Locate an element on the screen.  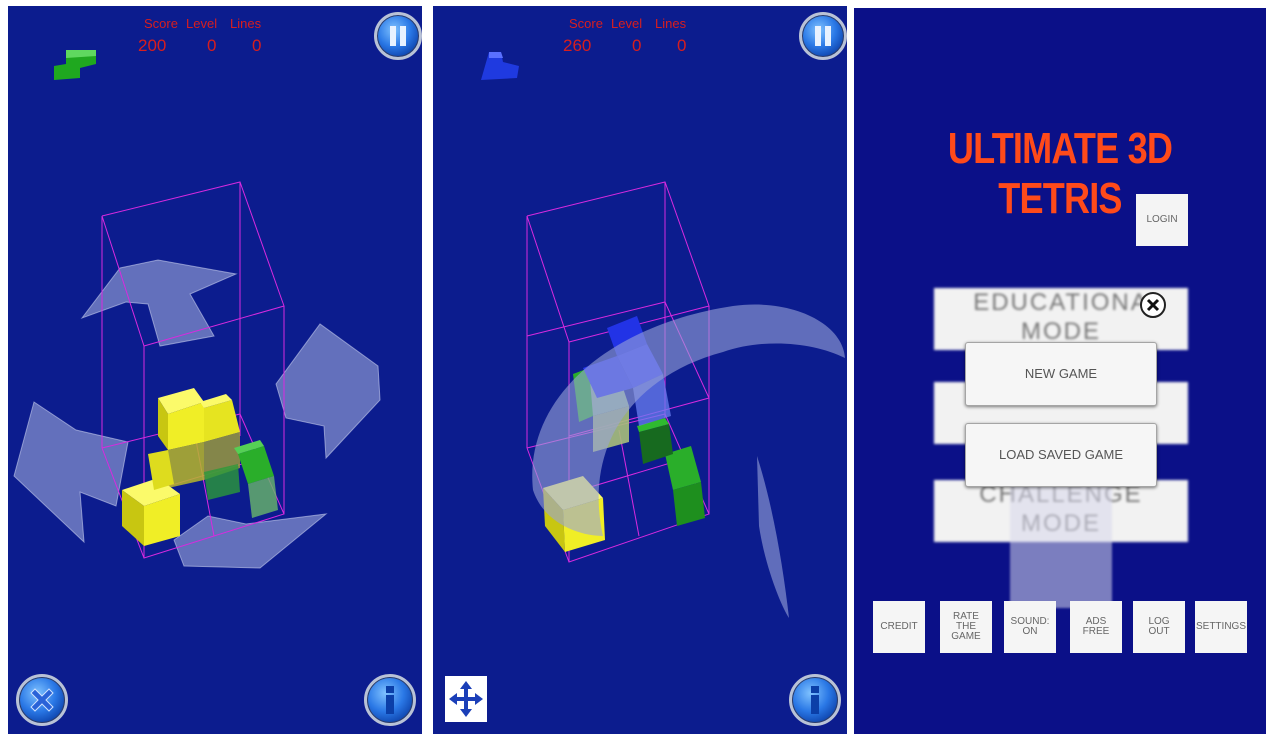
ads-label-2: FREE is located at coordinates (1096, 631).